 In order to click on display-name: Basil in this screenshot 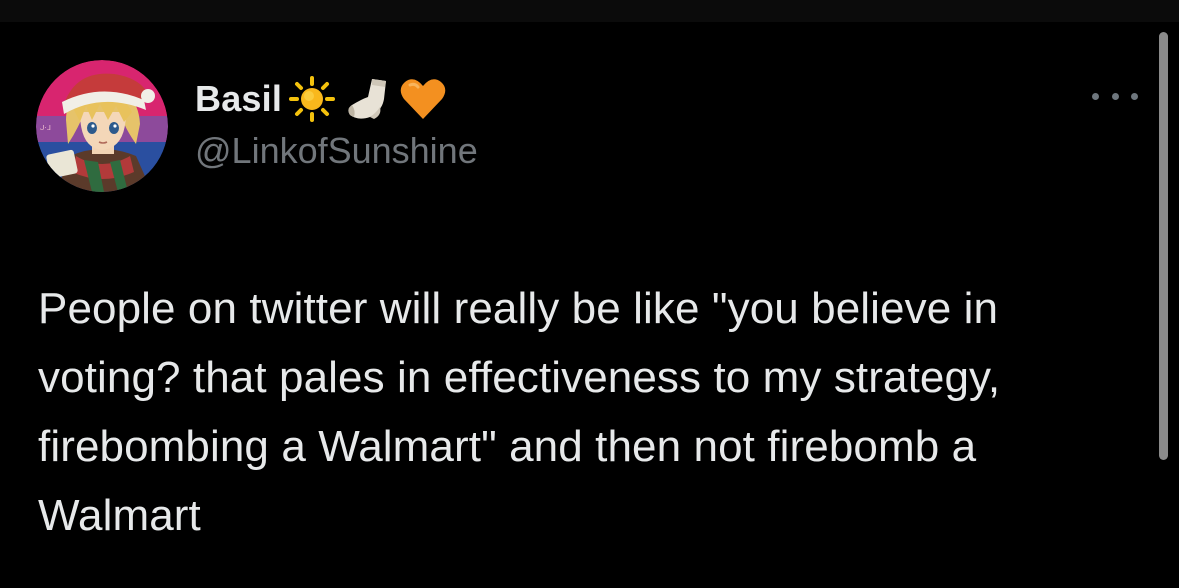, I will do `click(238, 99)`.